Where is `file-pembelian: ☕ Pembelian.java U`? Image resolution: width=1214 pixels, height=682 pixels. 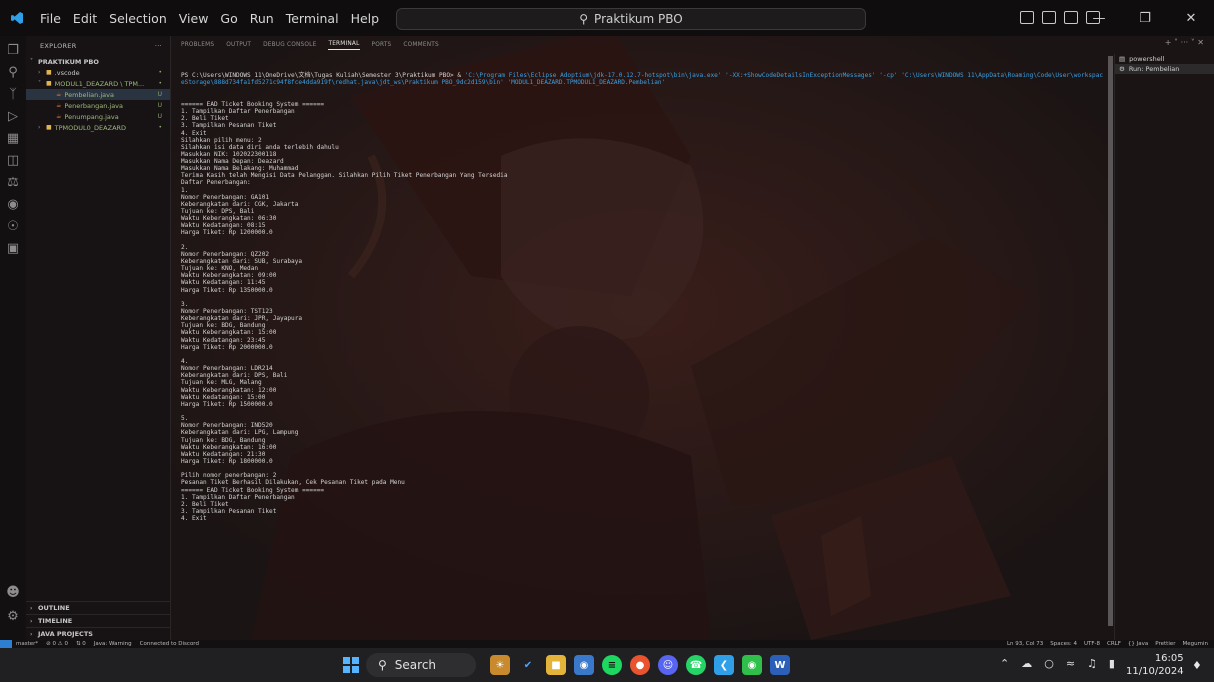
file-pembelian: ☕ Pembelian.java U is located at coordinates (98, 94).